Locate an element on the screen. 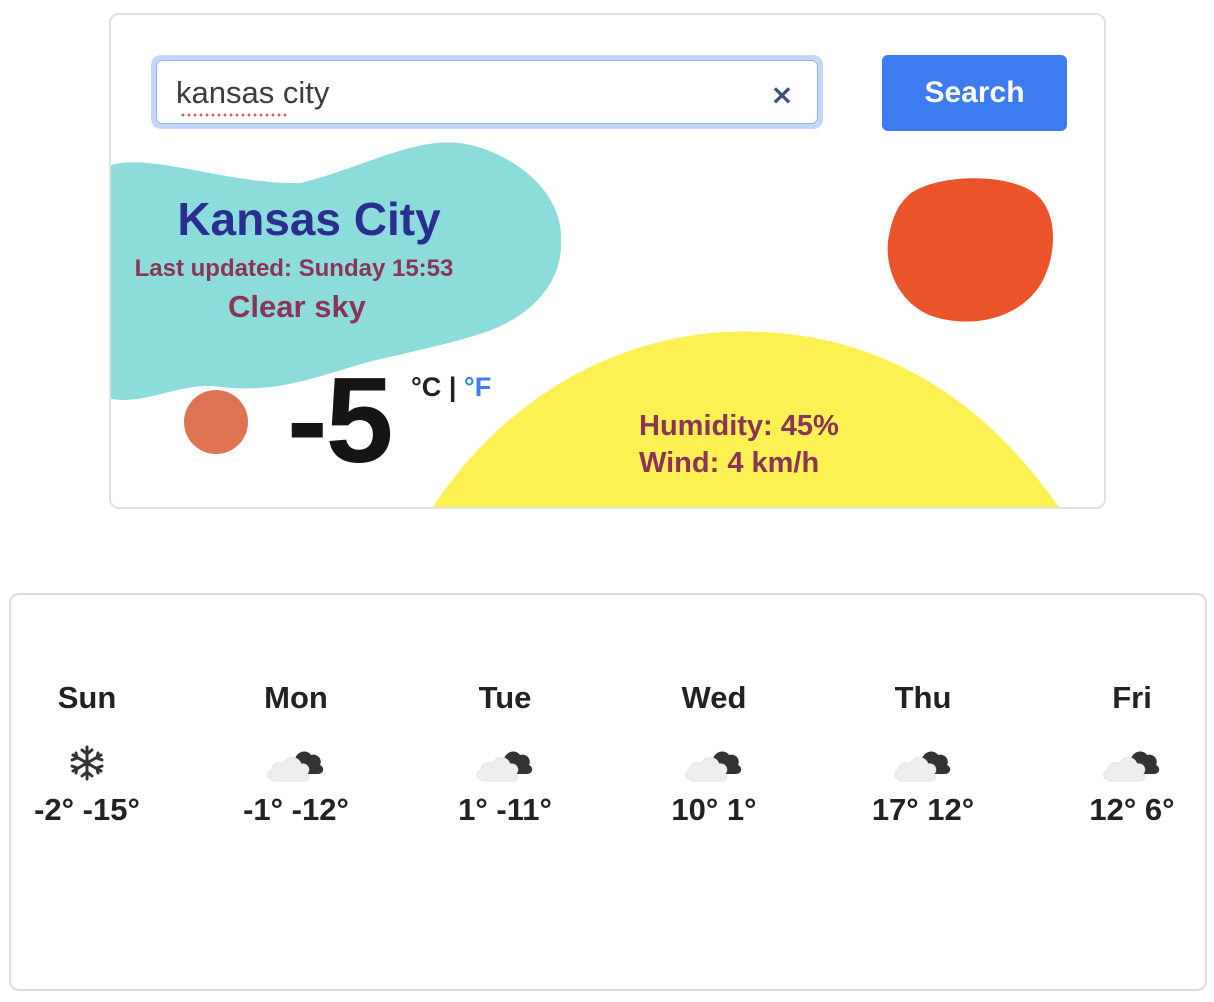 The width and height of the screenshot is (1214, 1002). unit-toggle: °C | °F is located at coordinates (451, 387).